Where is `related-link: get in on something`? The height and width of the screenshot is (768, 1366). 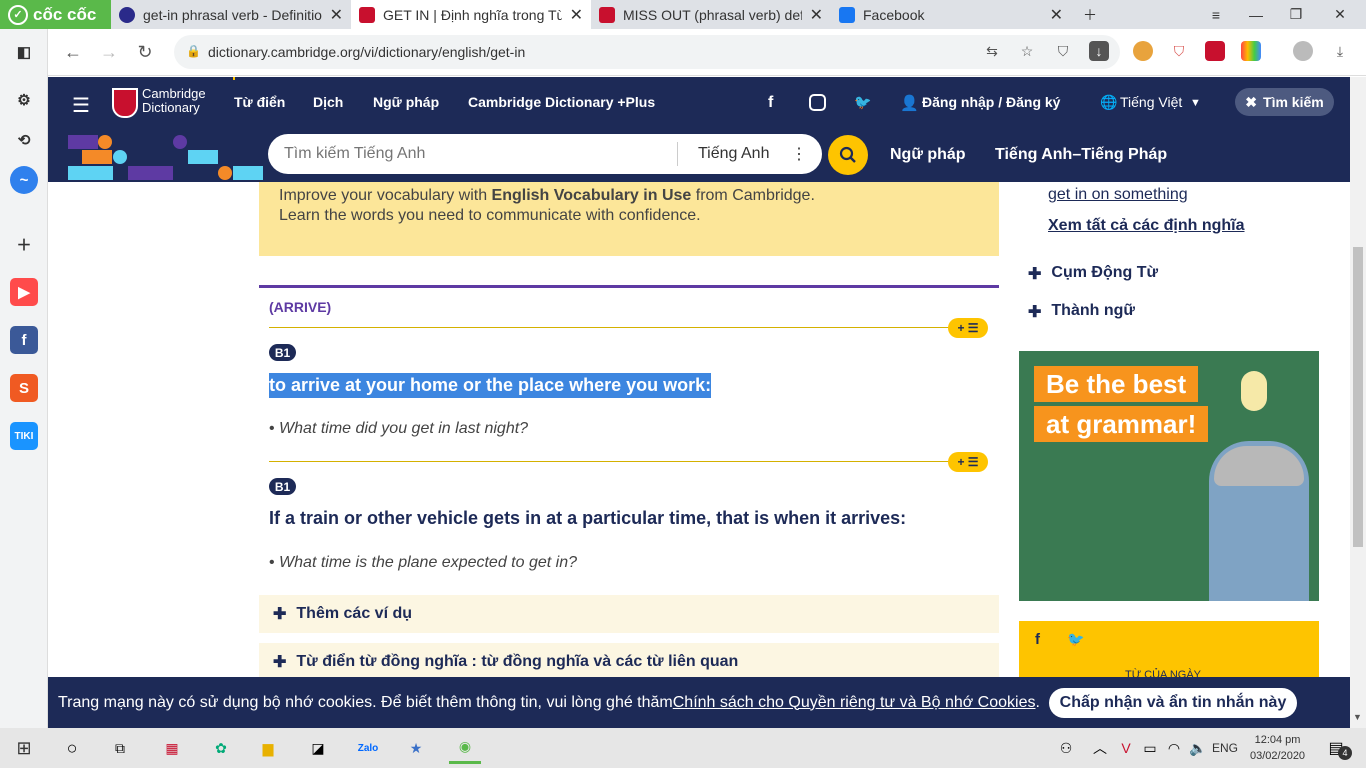
related-link: get in on something is located at coordinates (1118, 195).